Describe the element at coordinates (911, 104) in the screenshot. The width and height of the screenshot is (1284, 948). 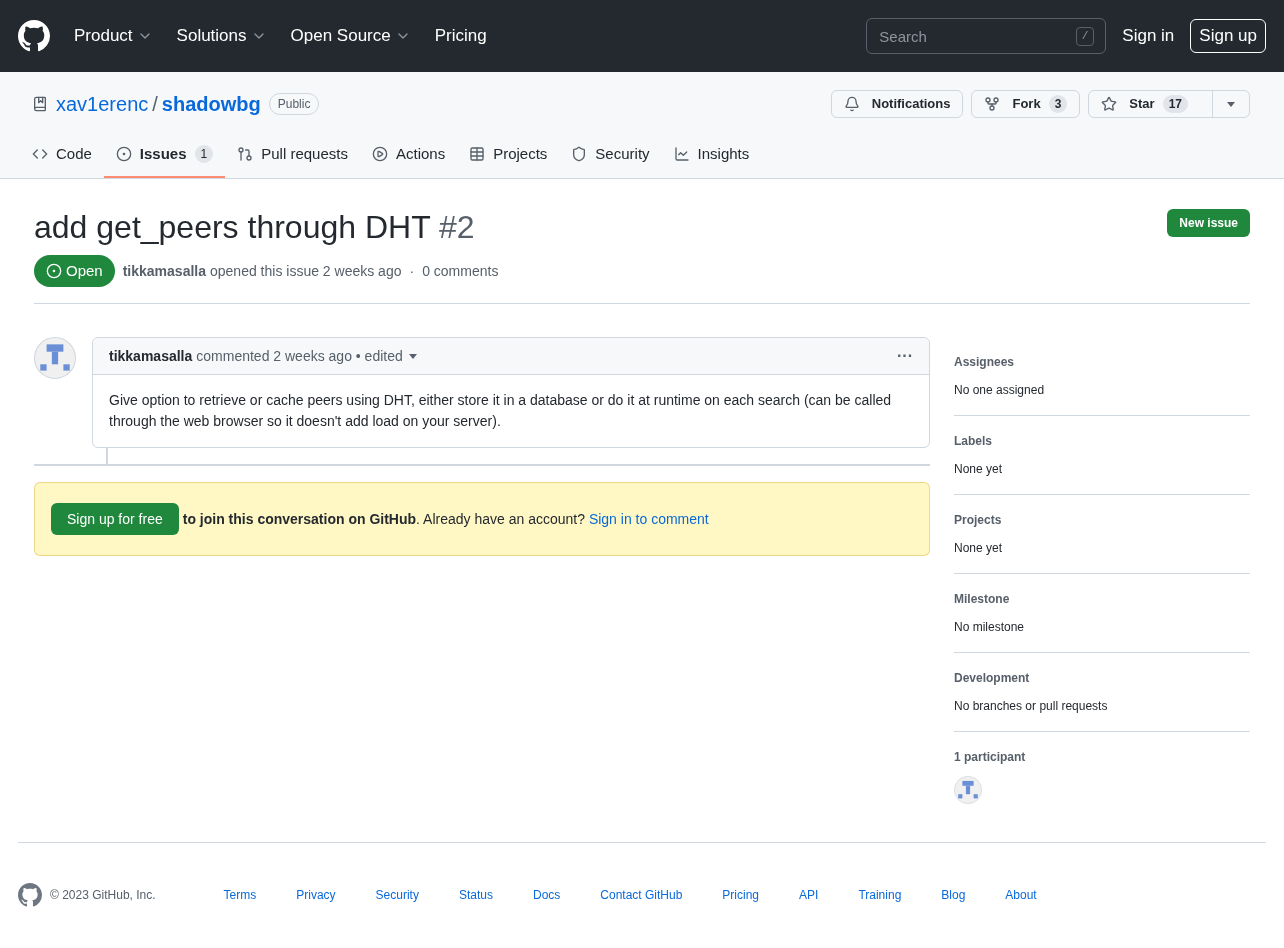
I see `button-label: Notifications` at that location.